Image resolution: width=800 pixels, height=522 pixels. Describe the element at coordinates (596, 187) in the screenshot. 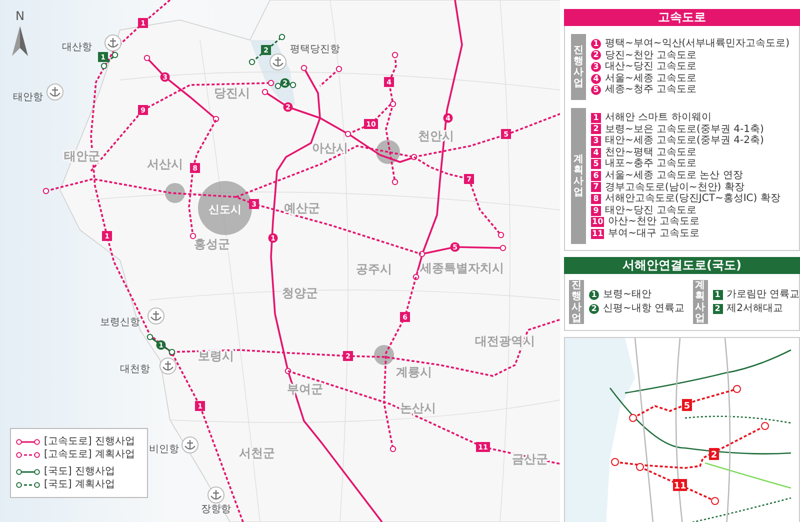

I see `number-badge: 7` at that location.